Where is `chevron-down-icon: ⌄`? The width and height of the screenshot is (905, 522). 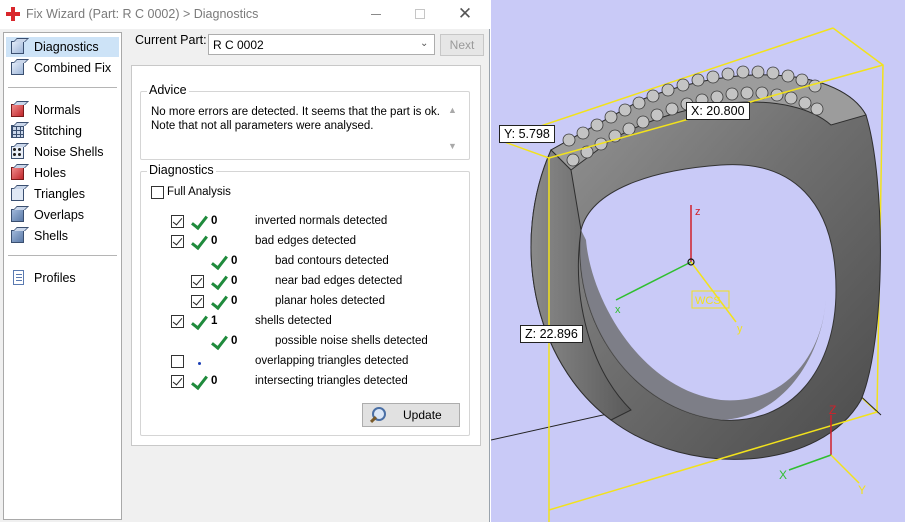
chevron-down-icon: ⌄ is located at coordinates (424, 43).